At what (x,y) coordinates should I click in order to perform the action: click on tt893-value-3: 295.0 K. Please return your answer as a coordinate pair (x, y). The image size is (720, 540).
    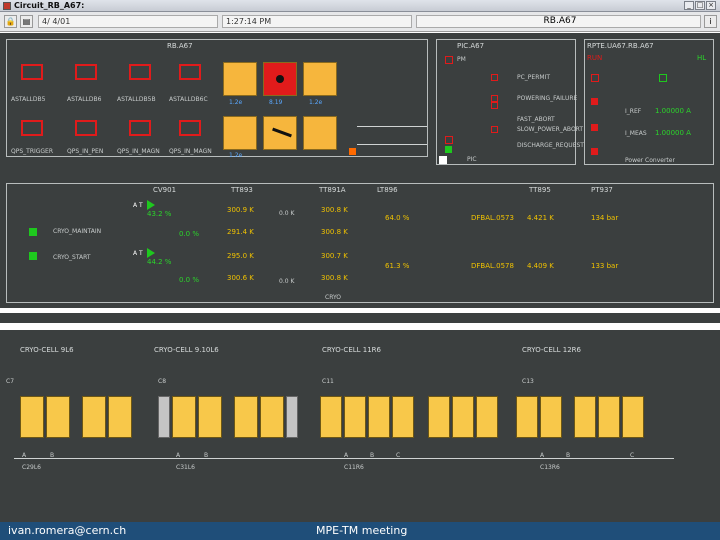
    Looking at the image, I should click on (240, 256).